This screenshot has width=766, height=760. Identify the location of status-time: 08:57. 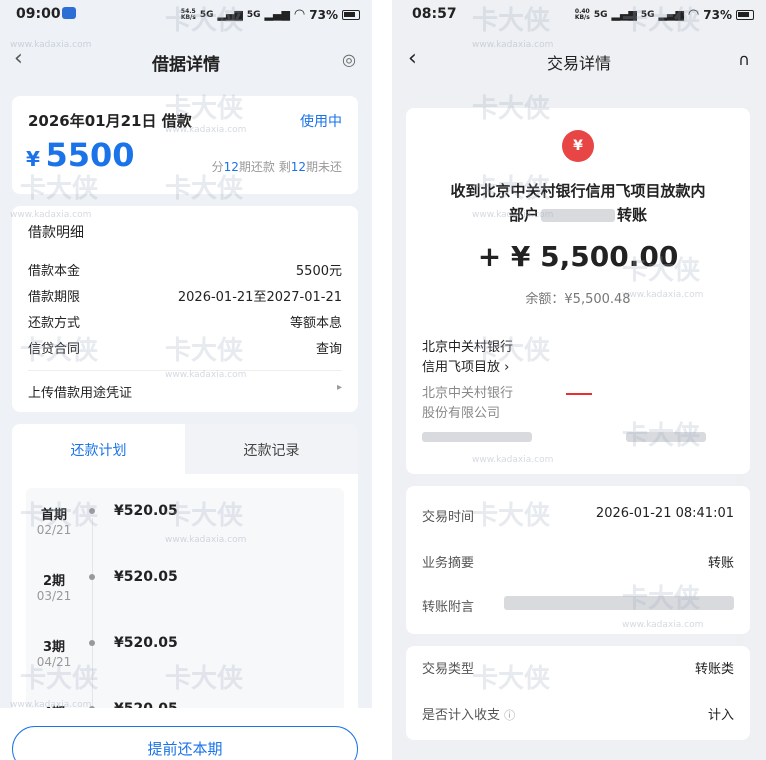
(434, 14).